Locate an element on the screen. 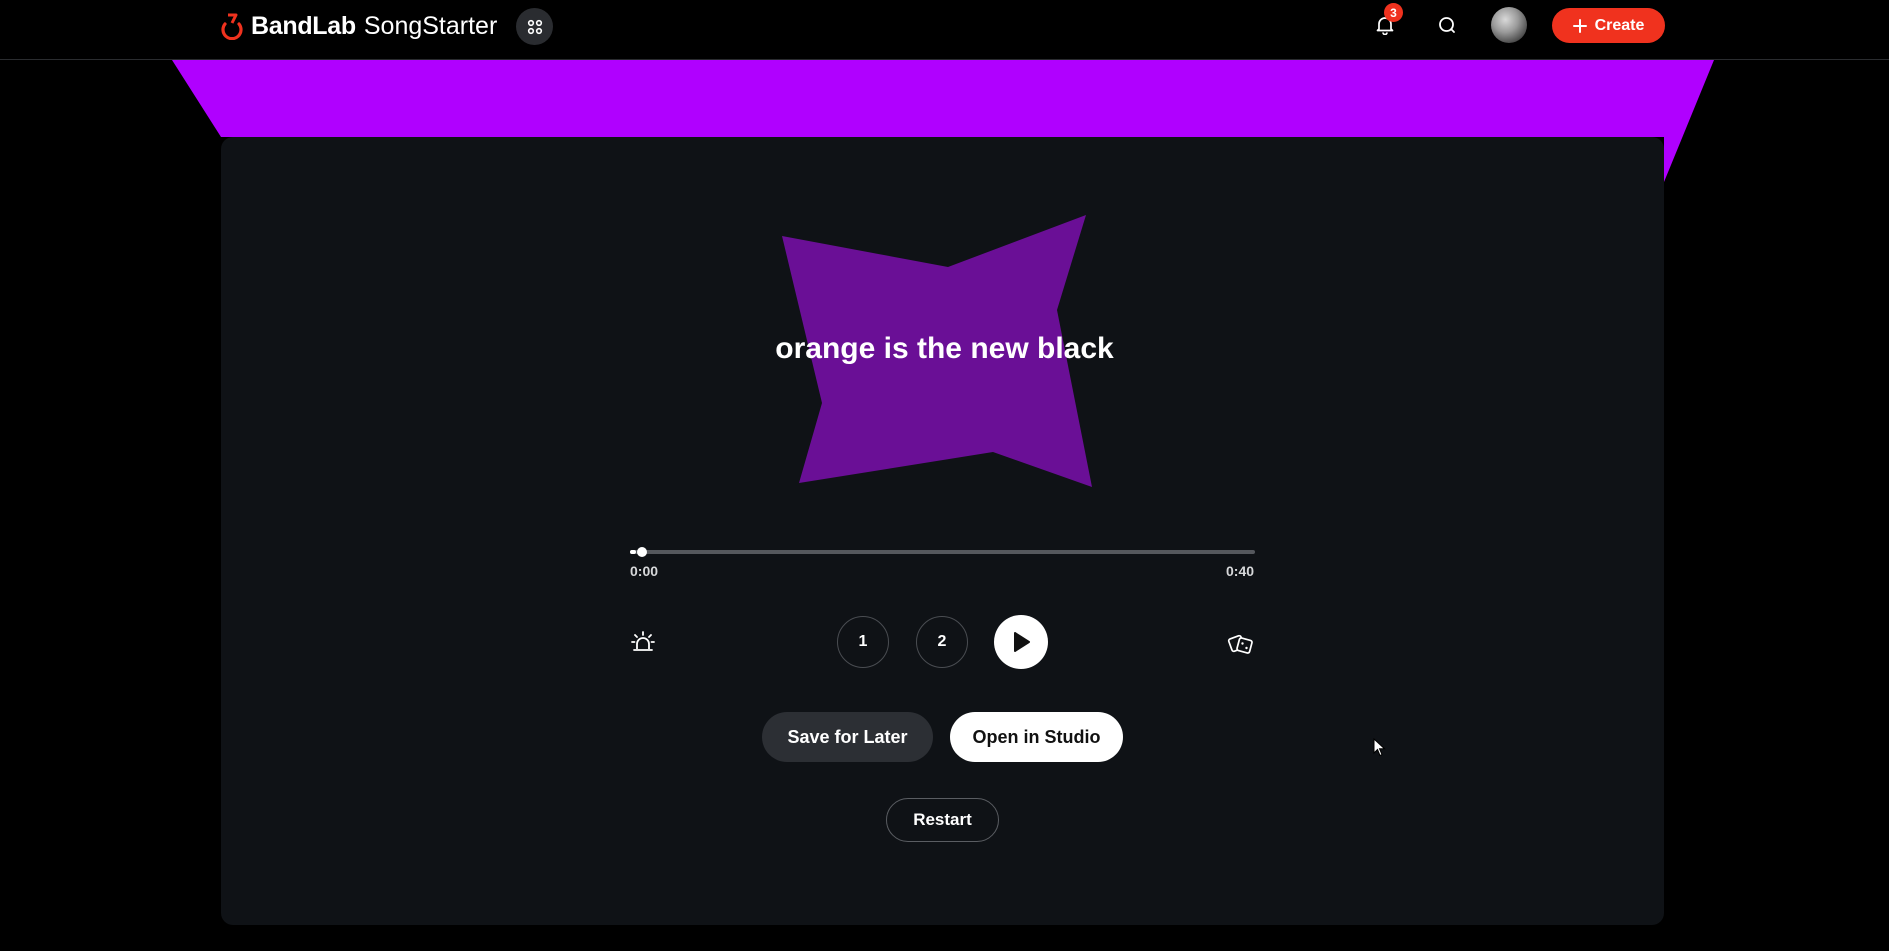  shuffle-dice-button is located at coordinates (1241, 642).